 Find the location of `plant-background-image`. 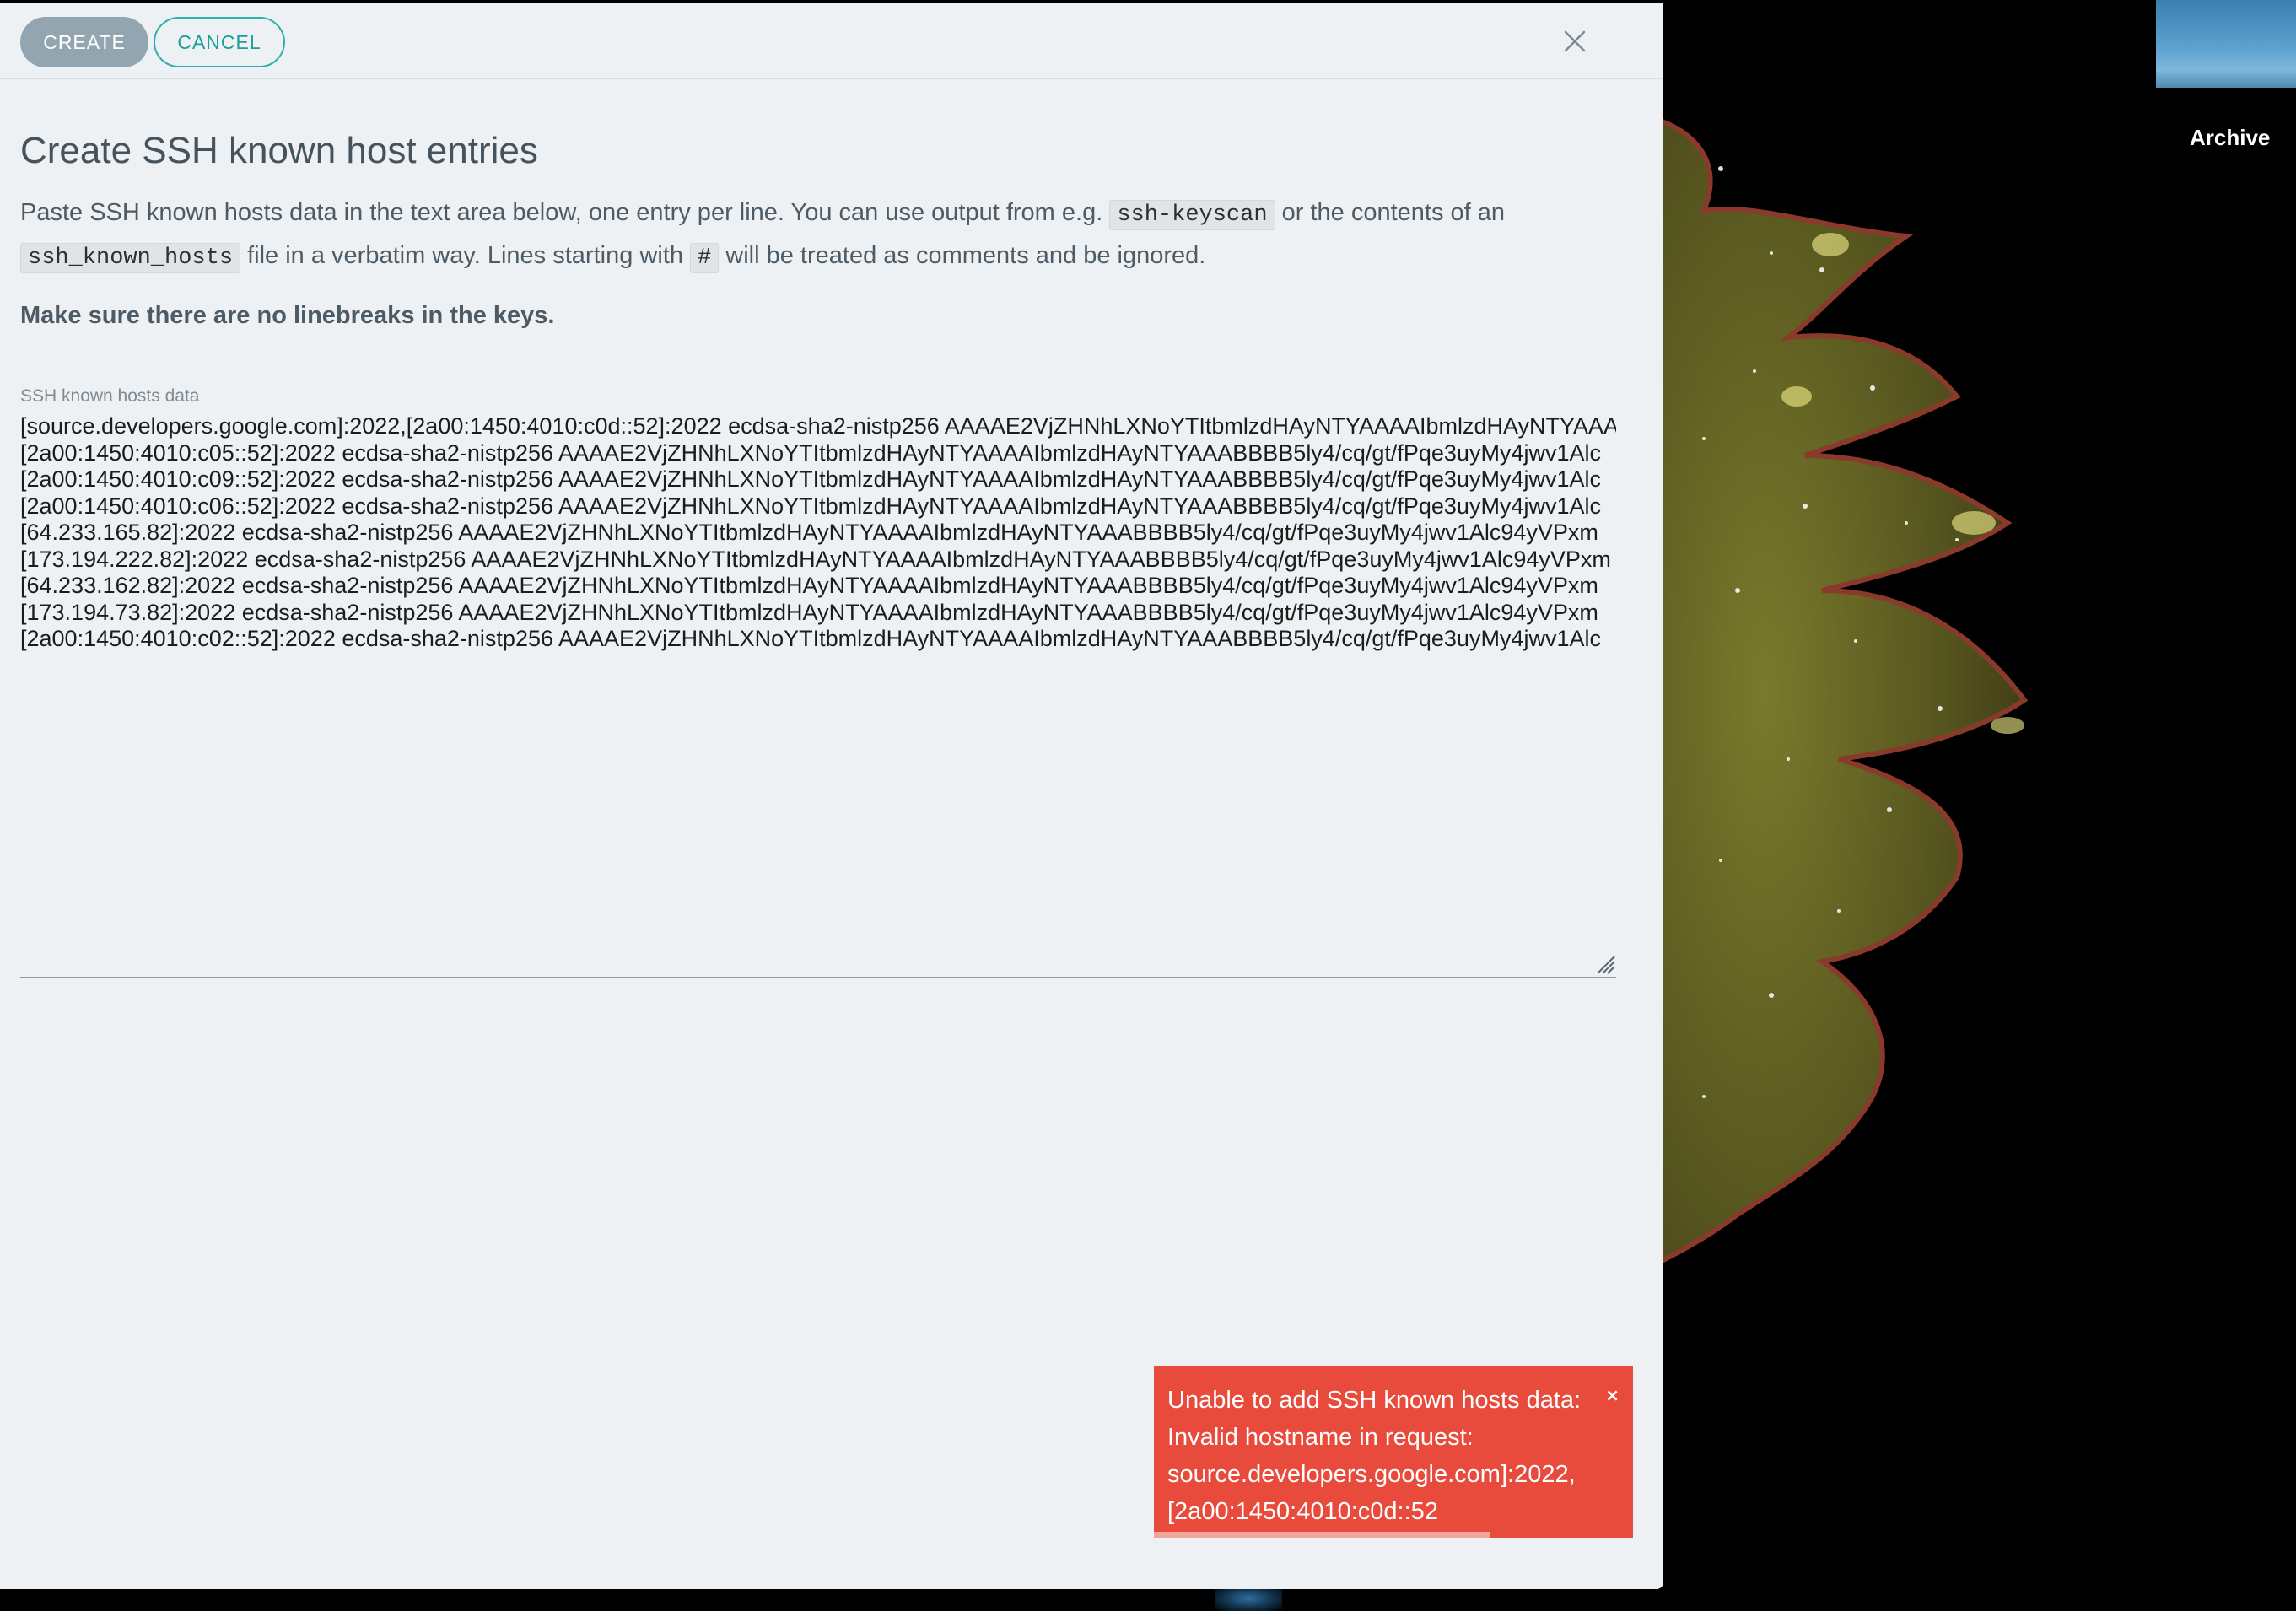

plant-background-image is located at coordinates (1841, 691).